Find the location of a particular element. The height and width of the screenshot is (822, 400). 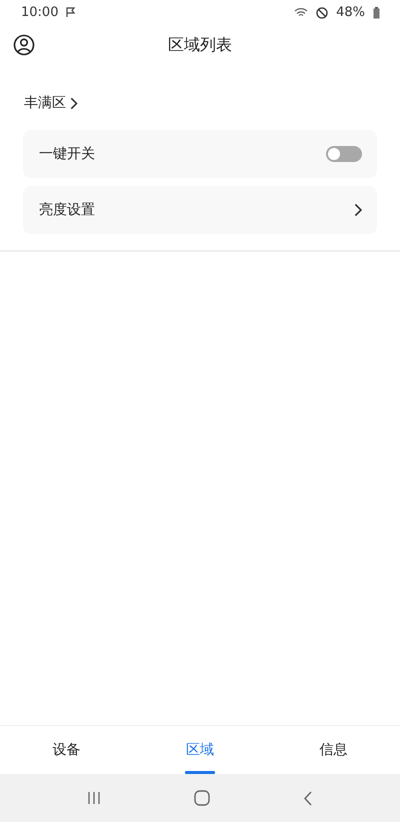

zone-selector: 丰满区 is located at coordinates (45, 103).